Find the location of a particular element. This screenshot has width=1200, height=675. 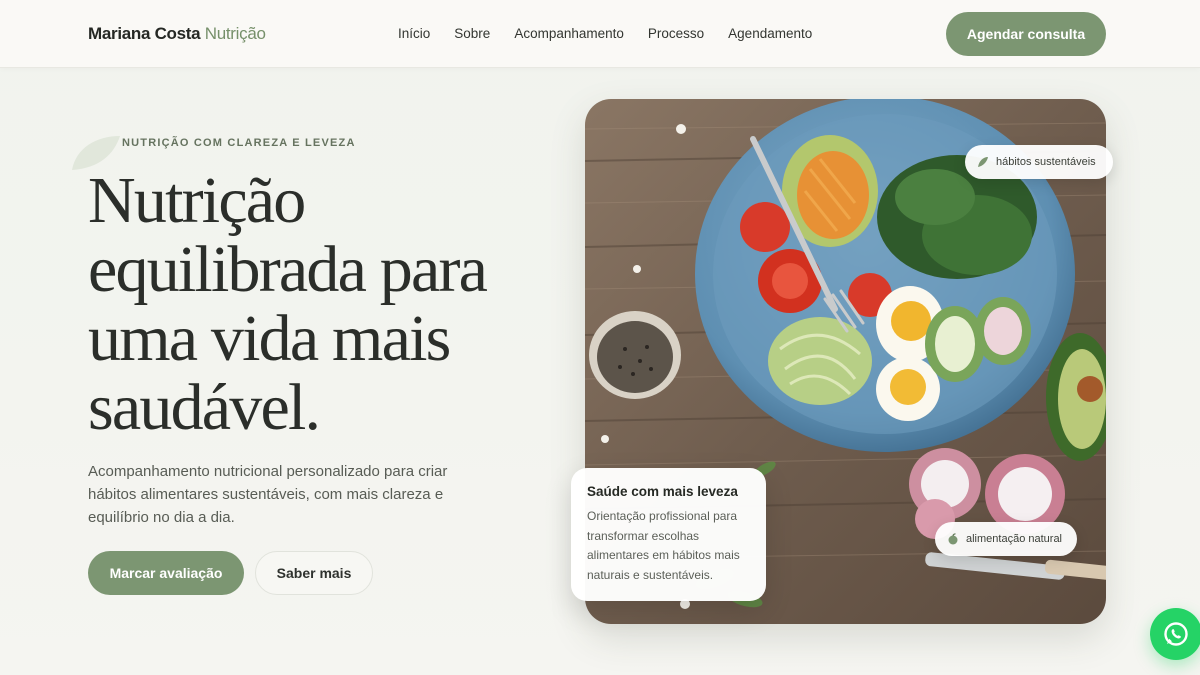

schedule-consultation-button: Agendar consulta is located at coordinates (1026, 34).